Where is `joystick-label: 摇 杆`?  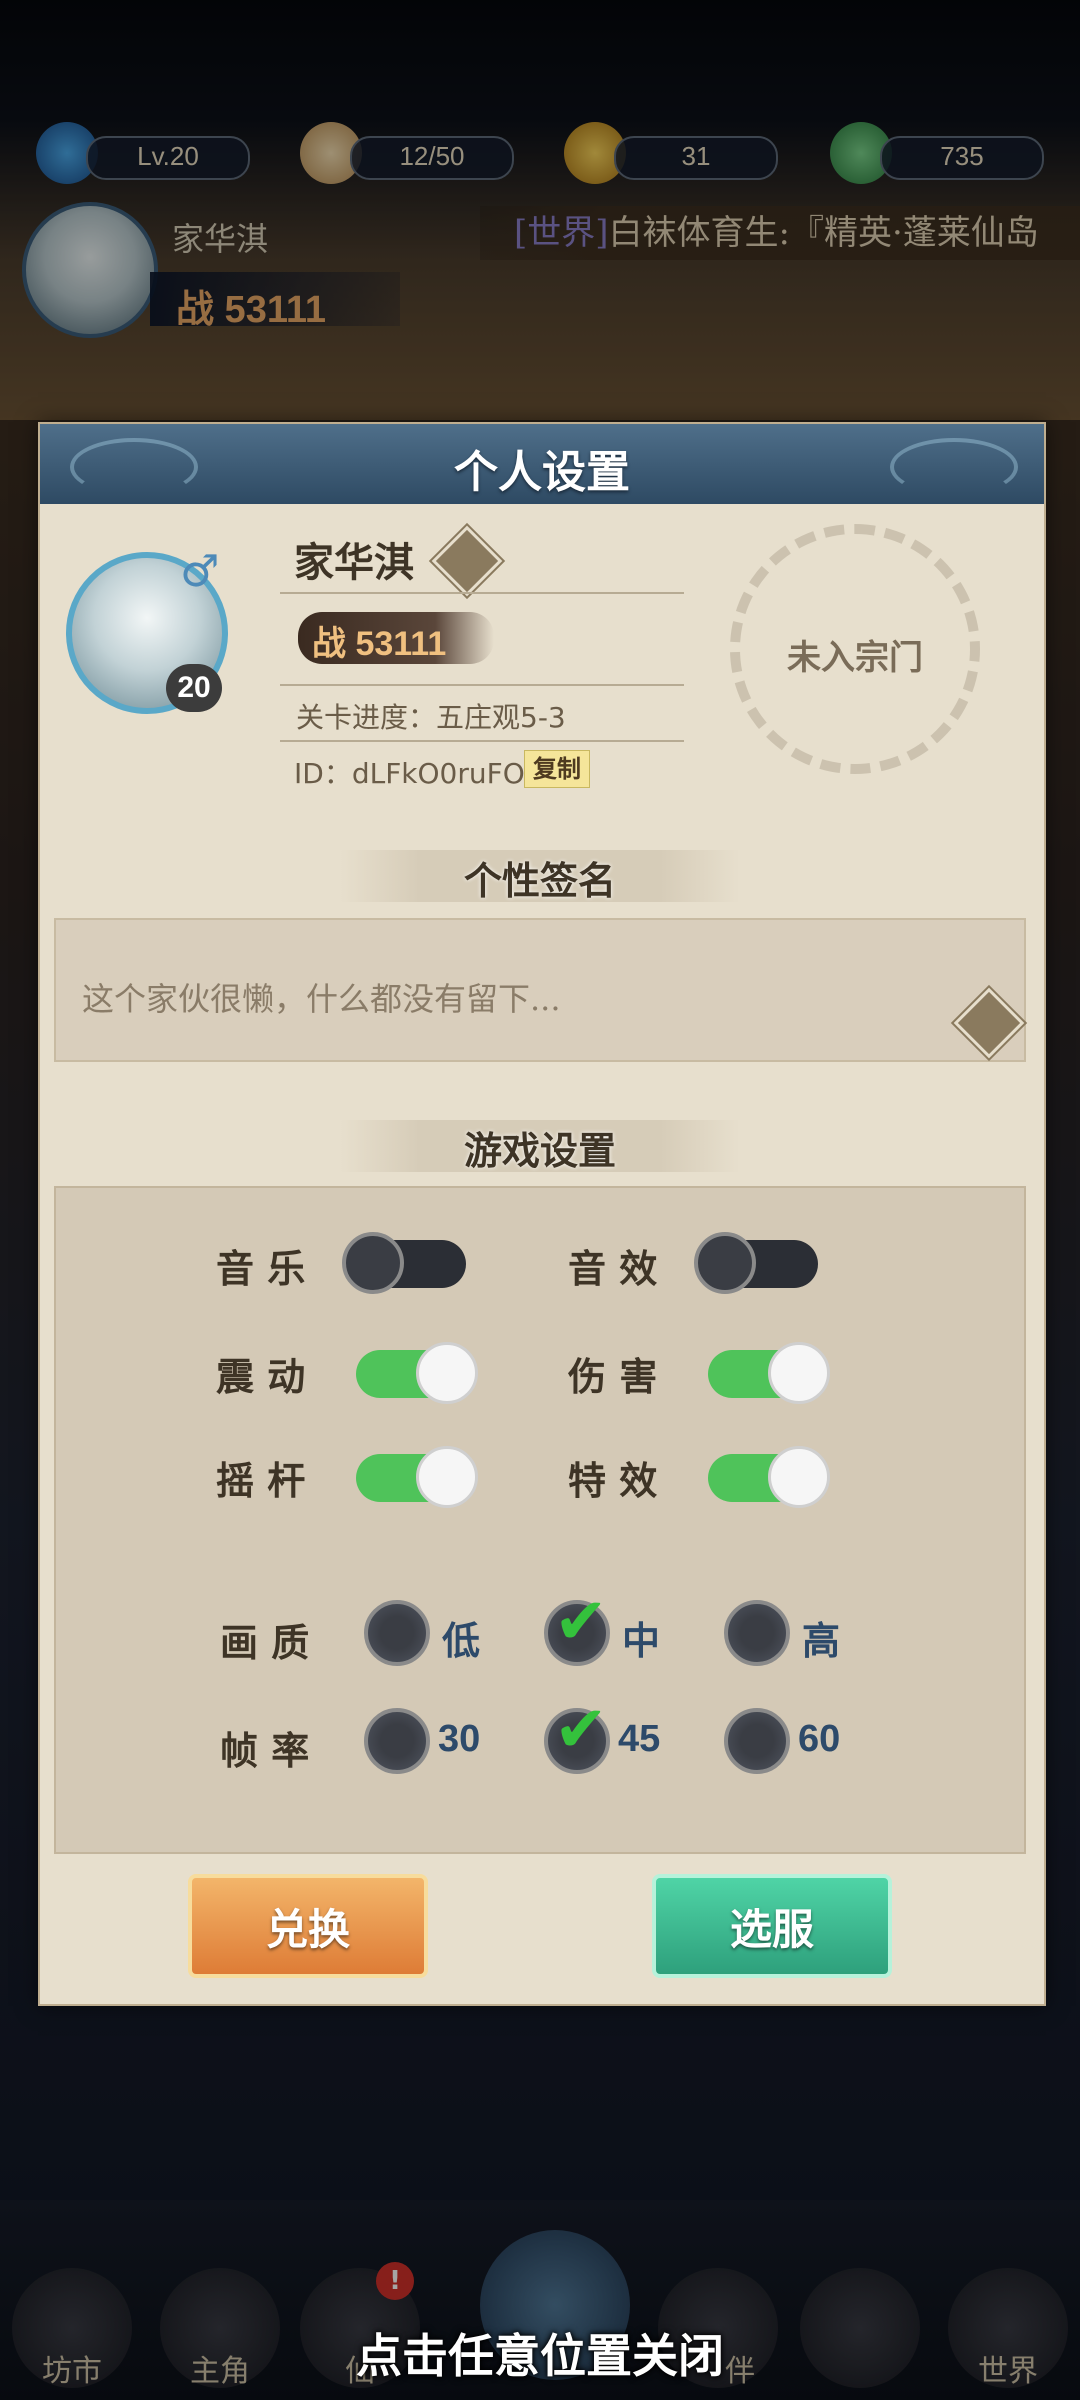 joystick-label: 摇 杆 is located at coordinates (261, 1480).